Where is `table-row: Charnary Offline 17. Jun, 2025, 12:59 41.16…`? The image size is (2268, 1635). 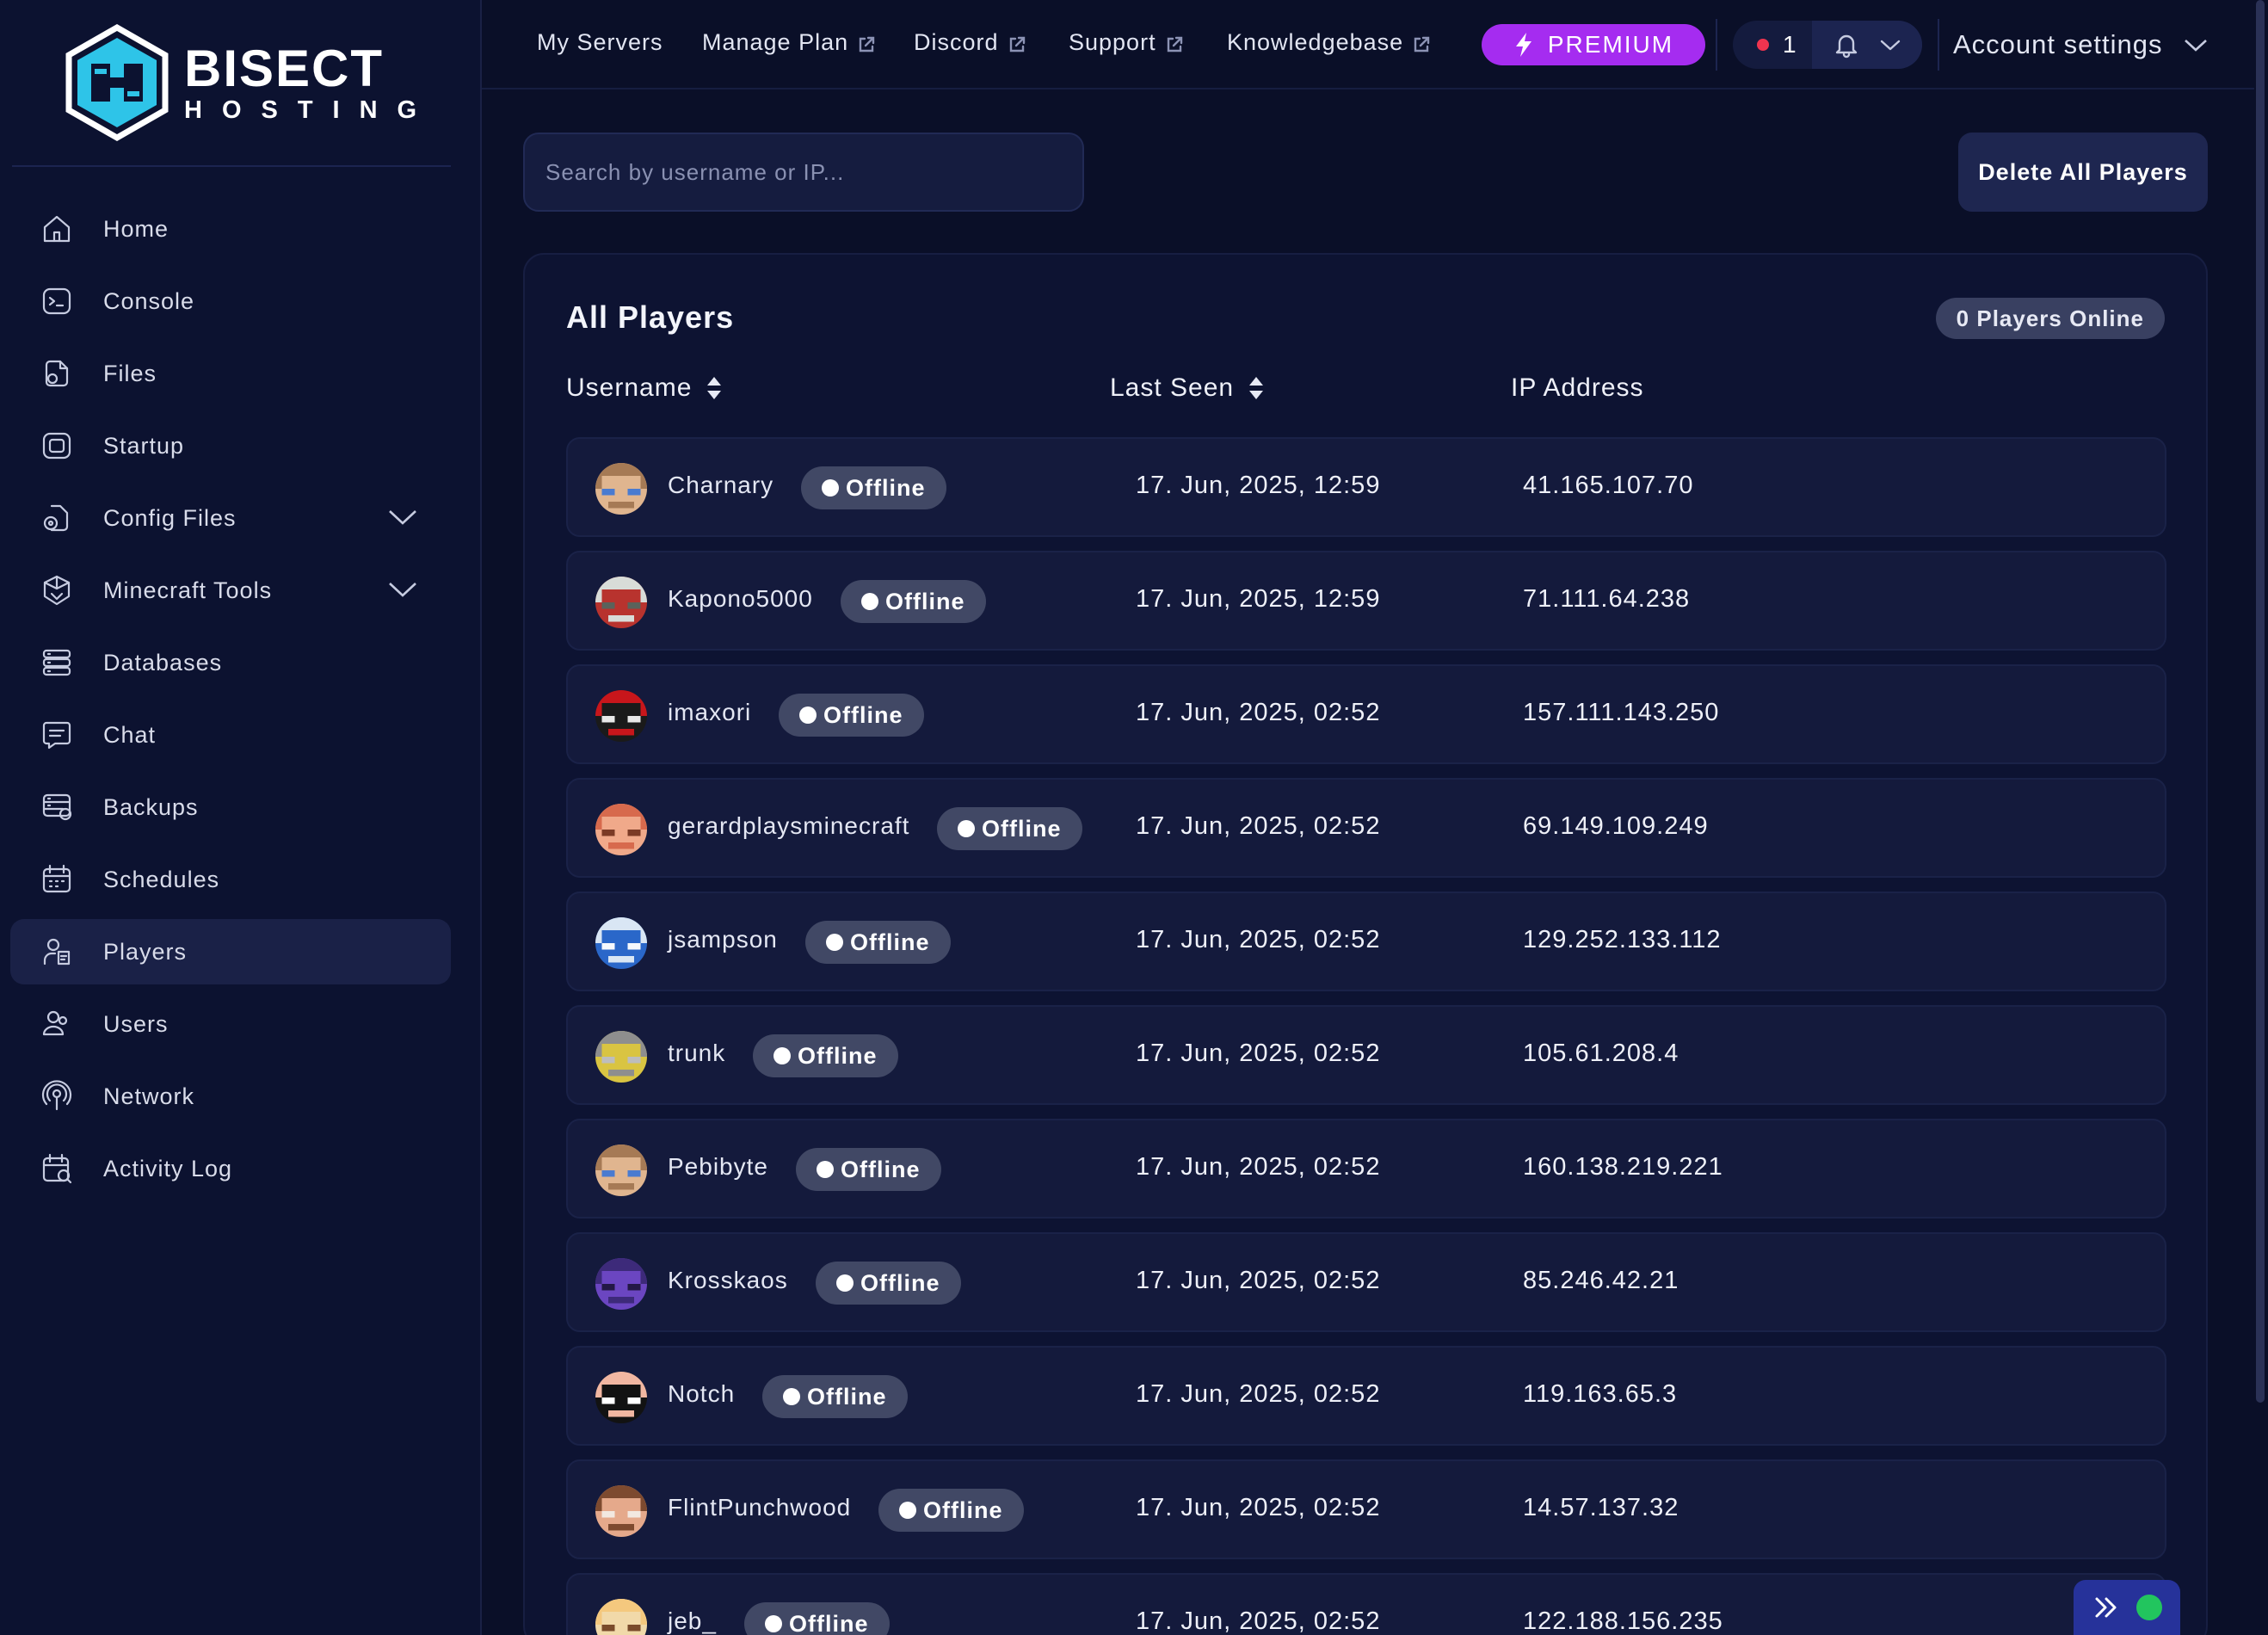 table-row: Charnary Offline 17. Jun, 2025, 12:59 41.16… is located at coordinates (1366, 487).